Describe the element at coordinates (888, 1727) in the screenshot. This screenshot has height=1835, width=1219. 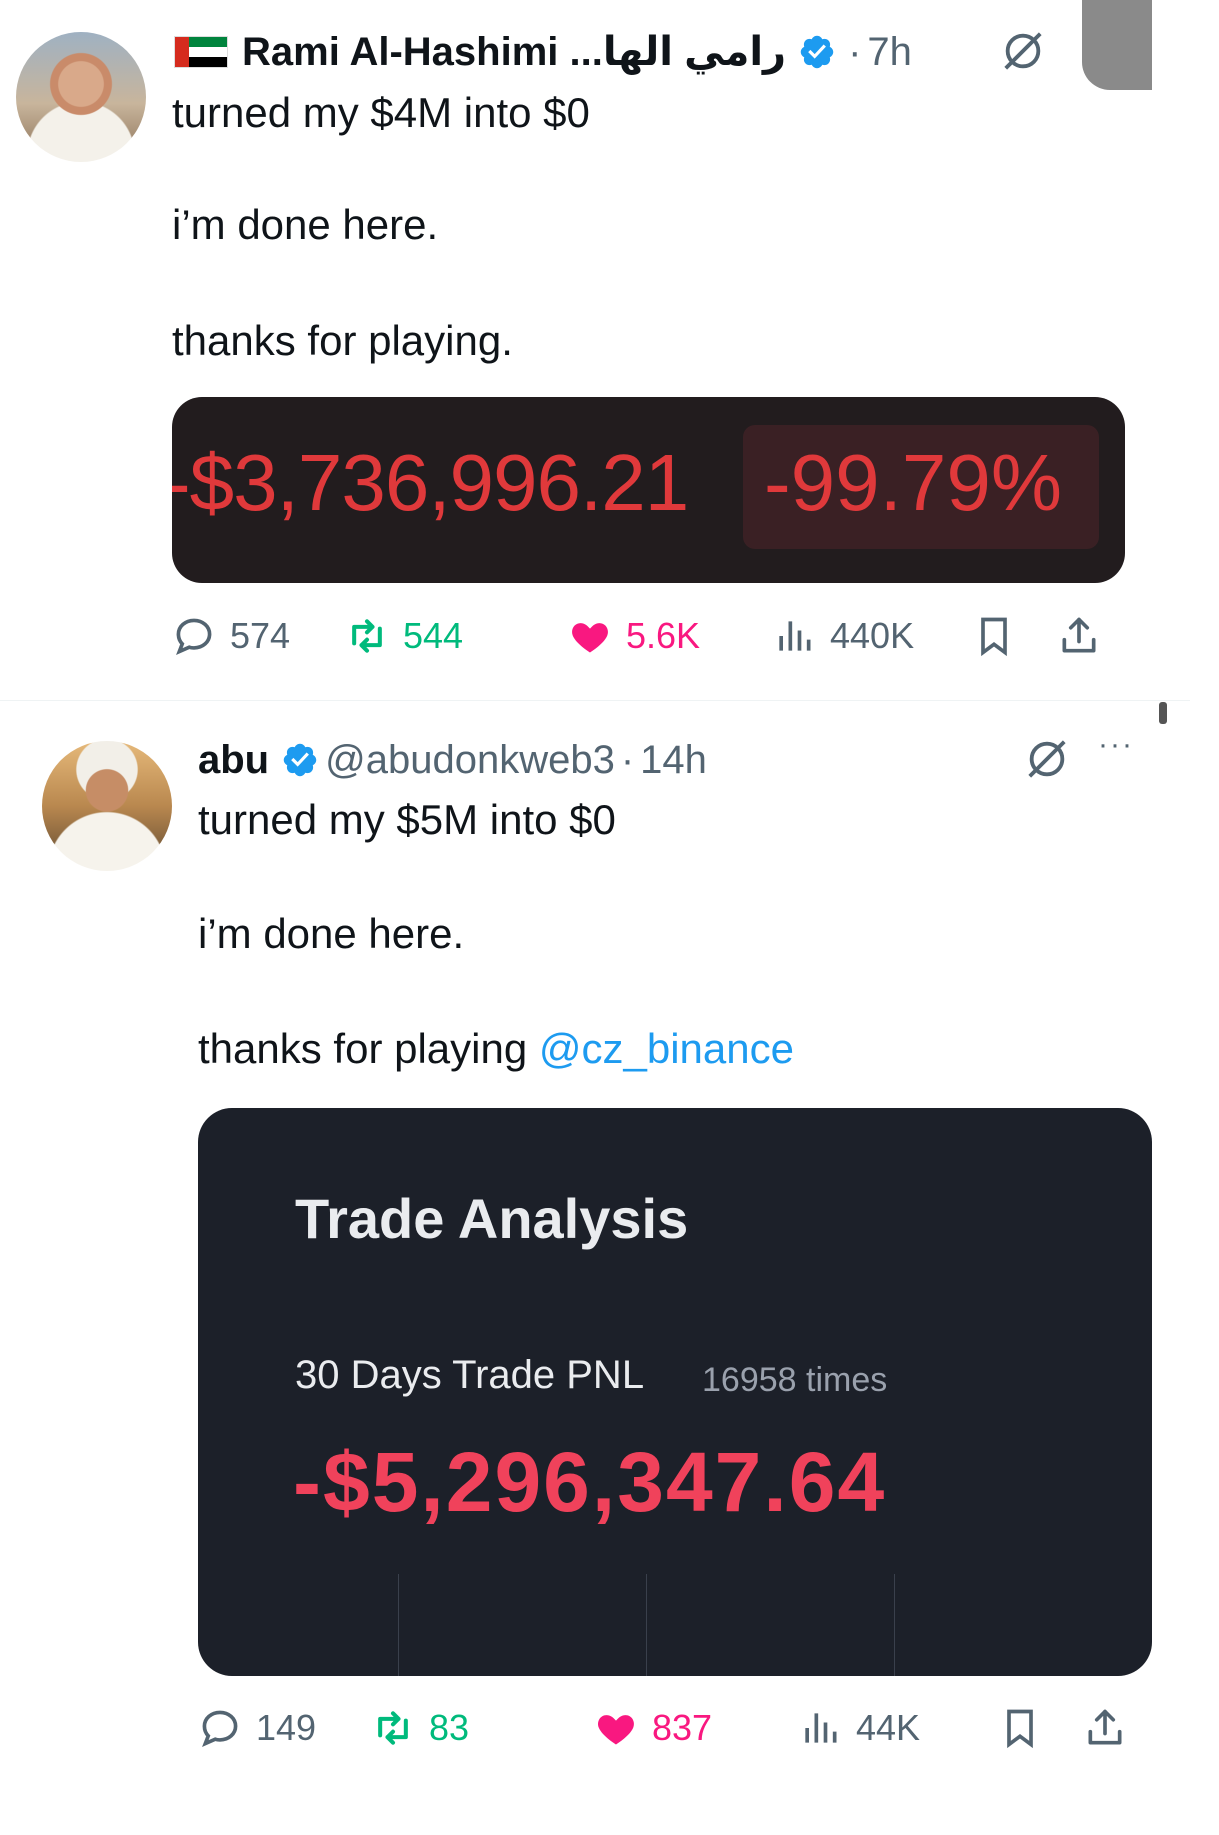
I see `view-count: 44K` at that location.